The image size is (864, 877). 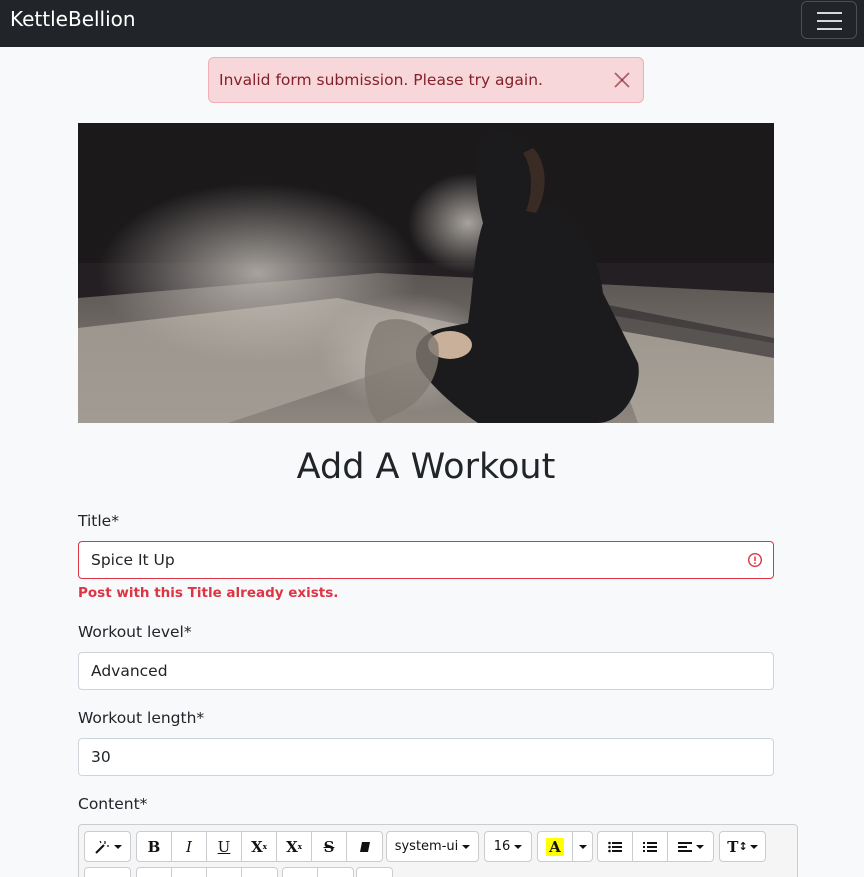 I want to click on hr-button, so click(x=259, y=872).